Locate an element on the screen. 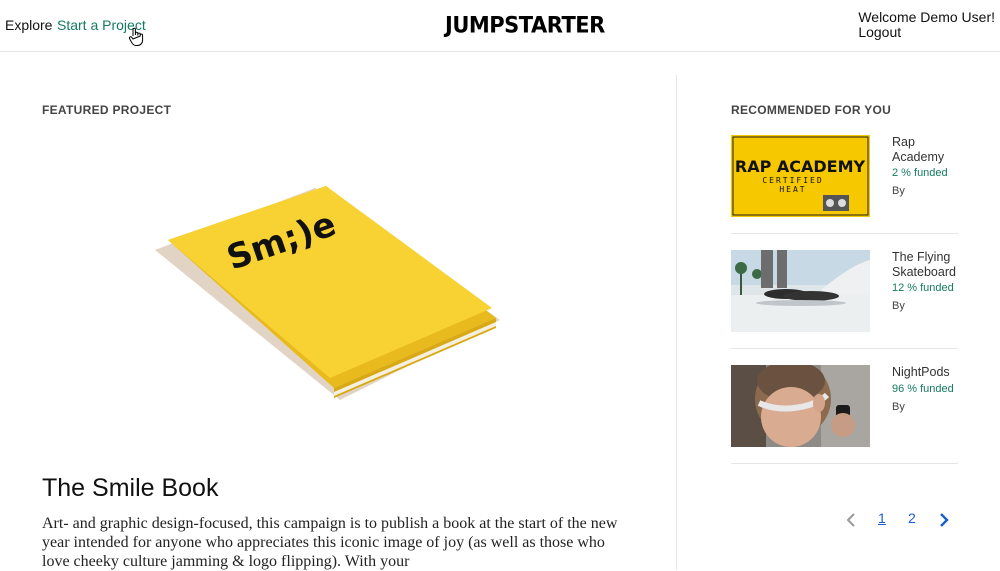  recommended-card: NightPods 96 % funded By is located at coordinates (844, 414).